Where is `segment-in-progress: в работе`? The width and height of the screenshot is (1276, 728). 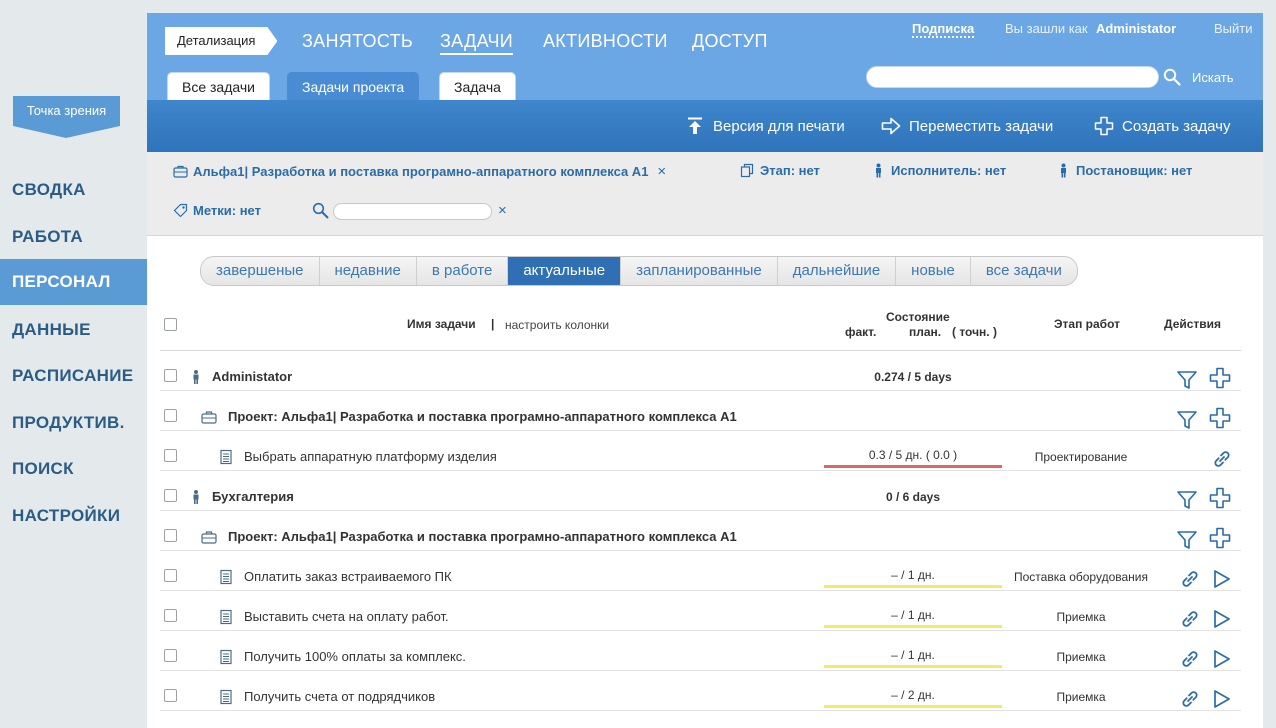 segment-in-progress: в работе is located at coordinates (463, 271).